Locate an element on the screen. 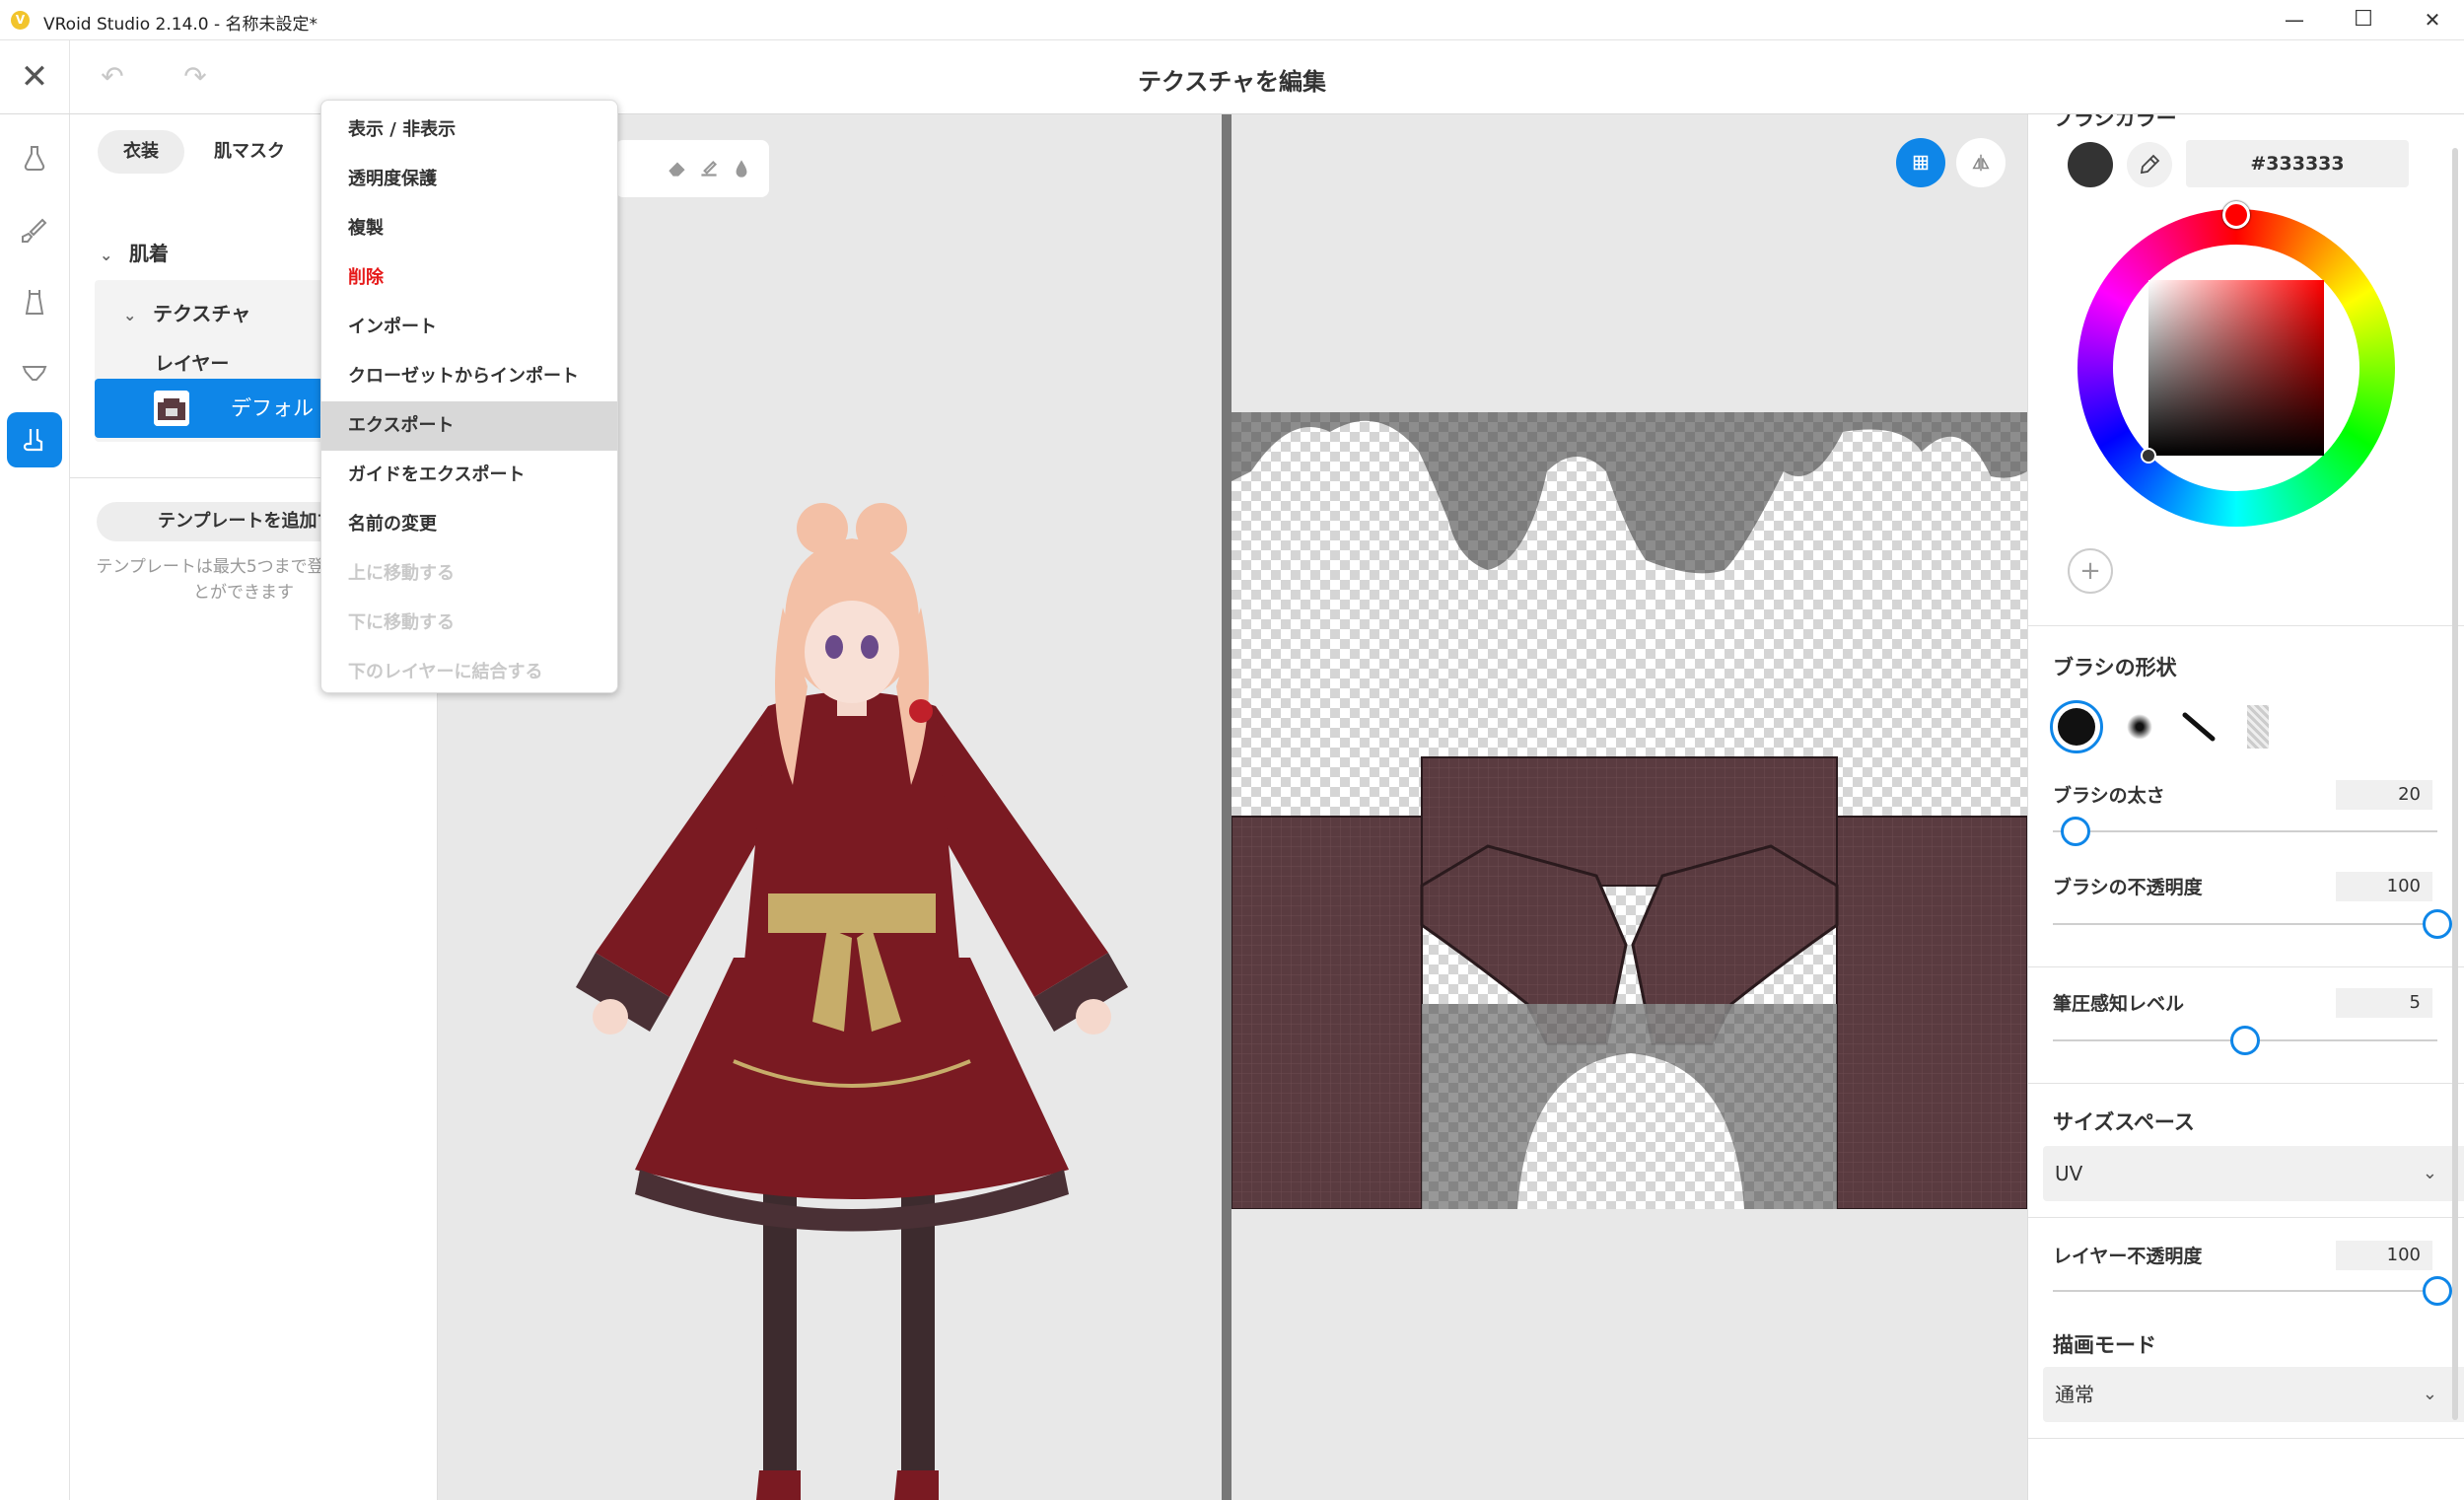 Image resolution: width=2464 pixels, height=1500 pixels. boot-icon is located at coordinates (33, 441).